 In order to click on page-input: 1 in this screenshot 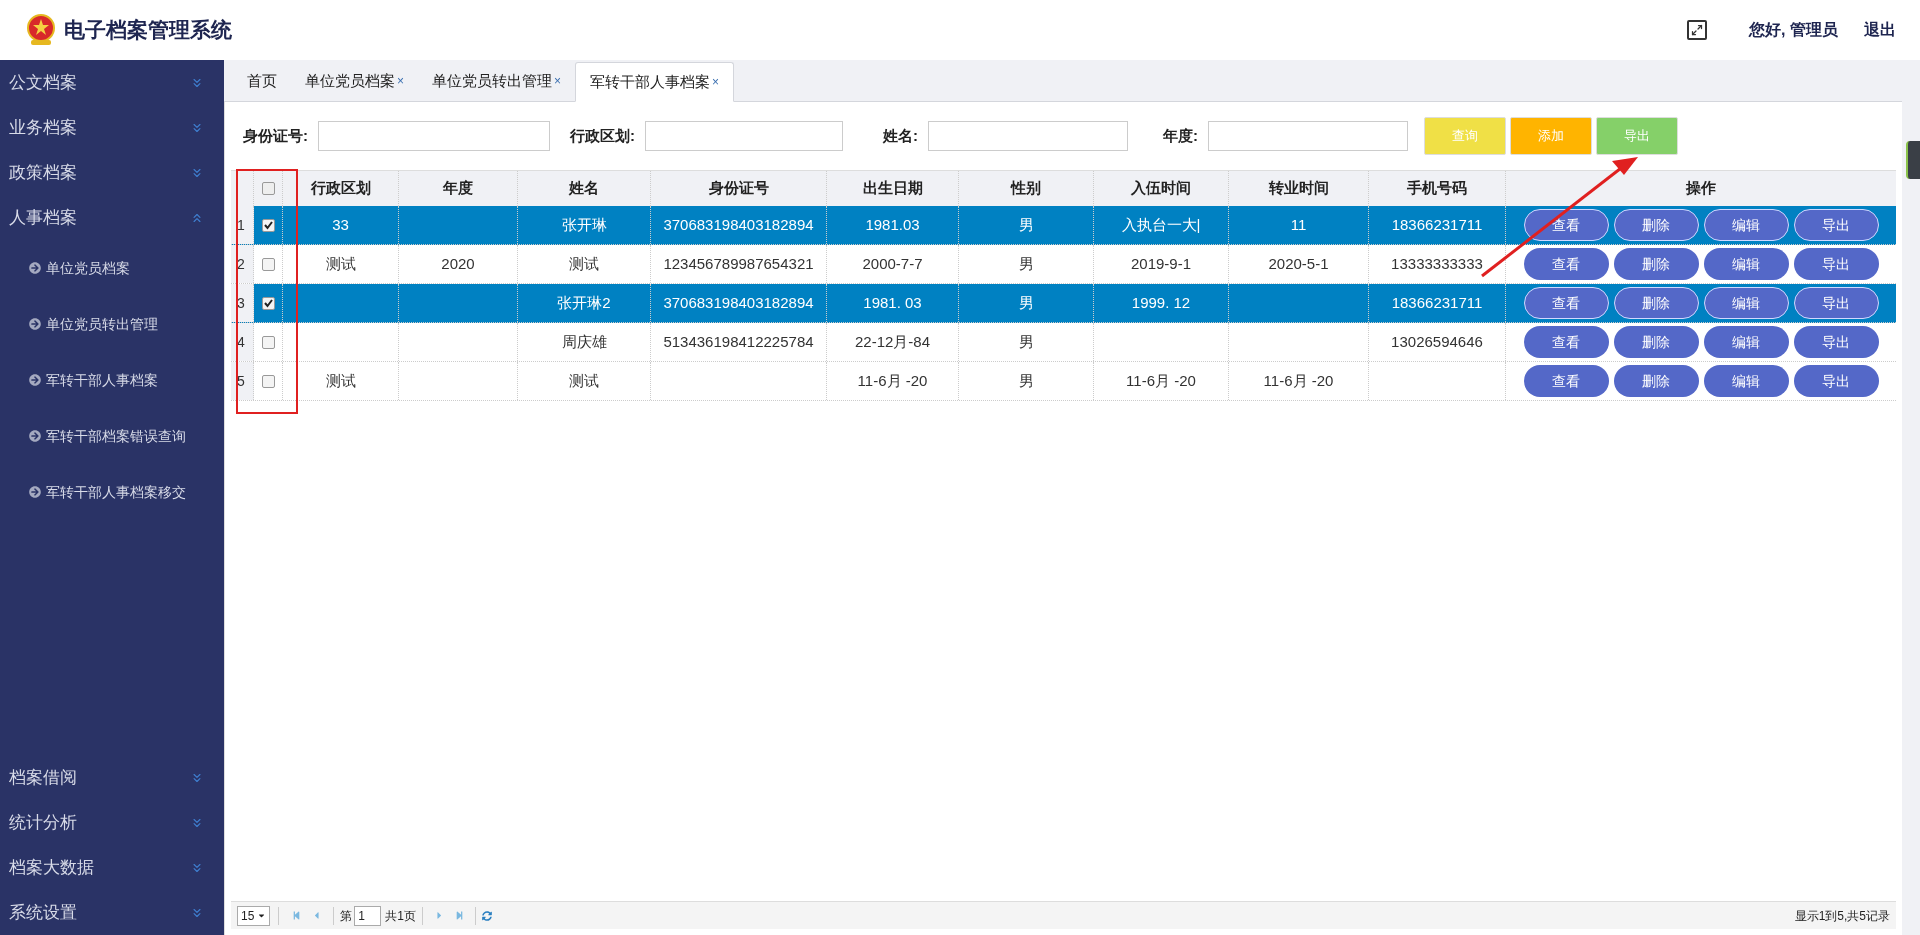, I will do `click(368, 915)`.